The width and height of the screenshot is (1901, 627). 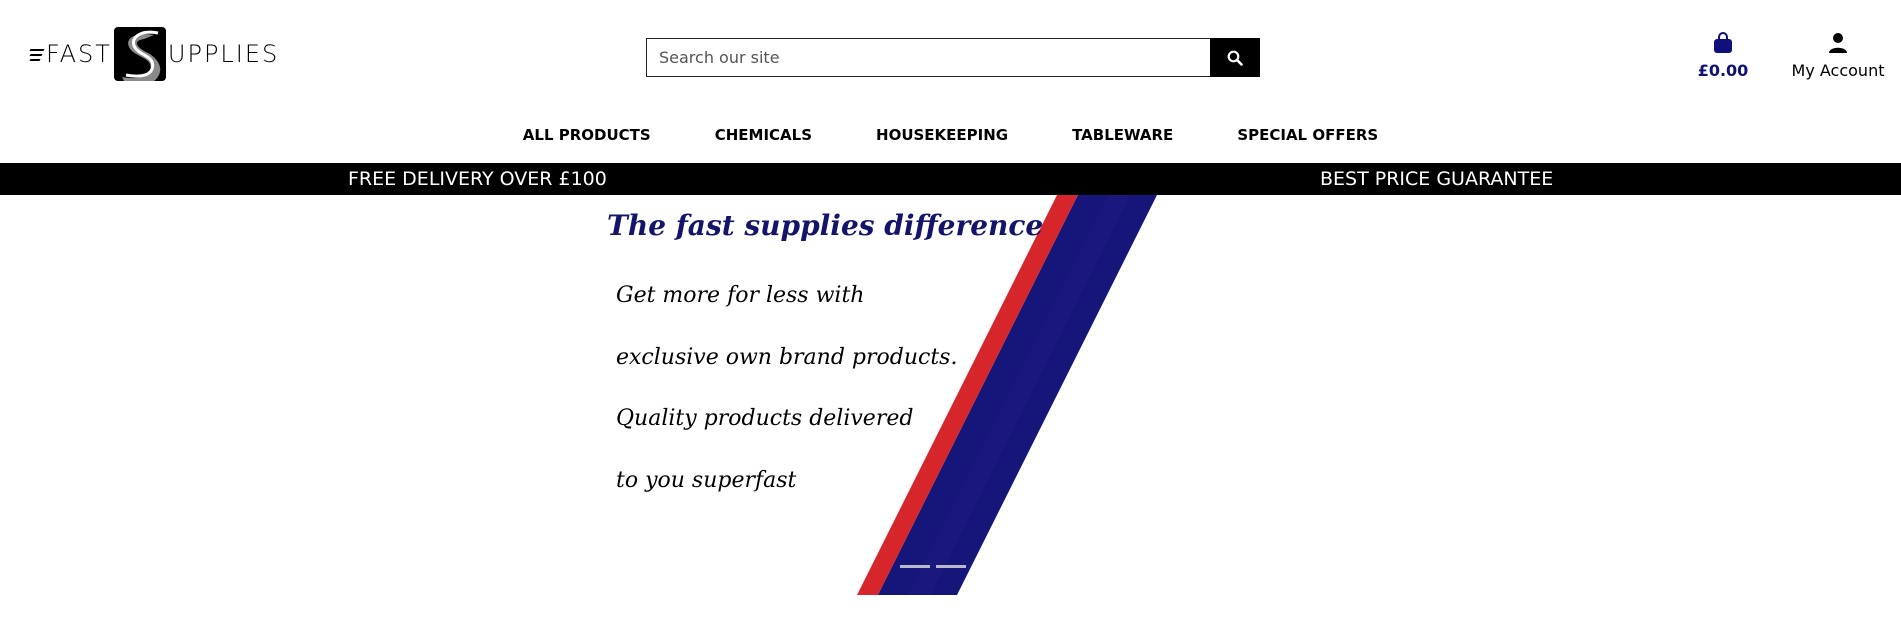 I want to click on logo-s-mark, so click(x=139, y=54).